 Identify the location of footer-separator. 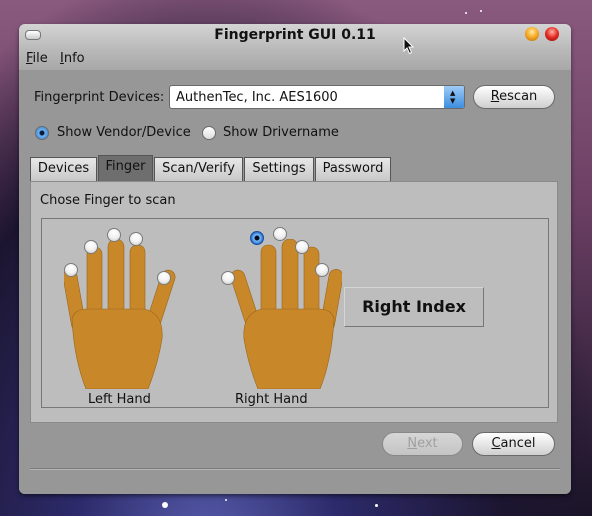
(295, 469).